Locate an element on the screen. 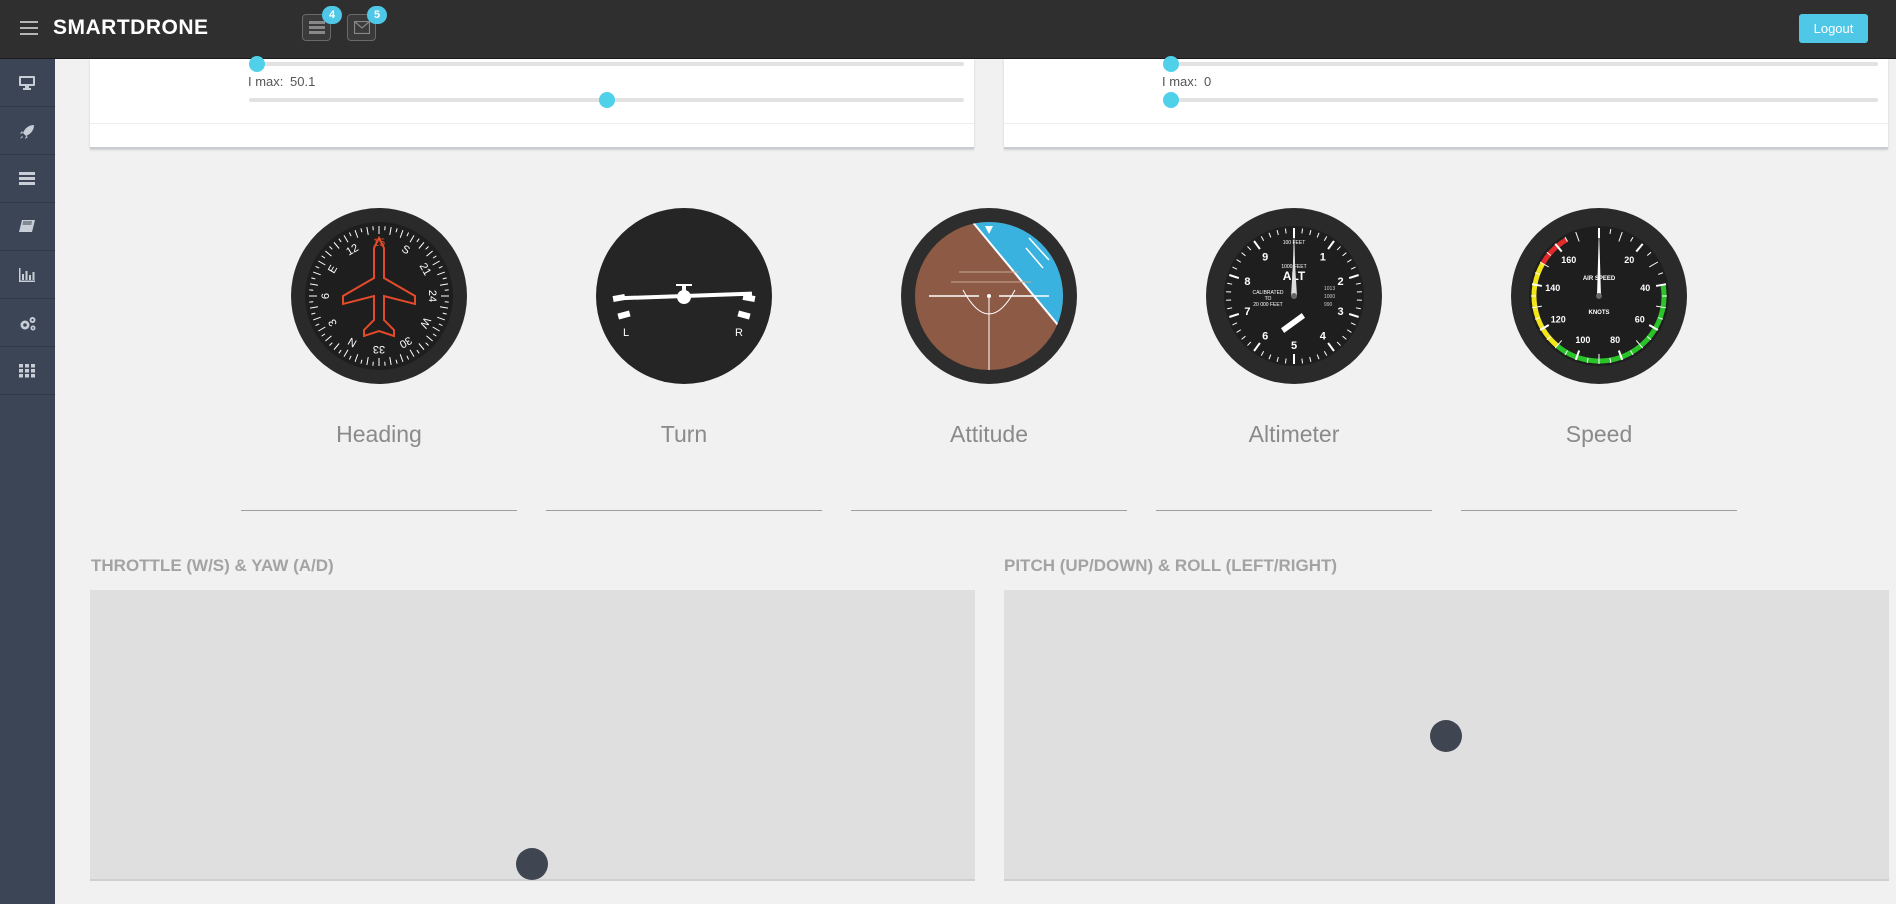 The width and height of the screenshot is (1896, 904). alt-baro-3: 990 is located at coordinates (1328, 305).